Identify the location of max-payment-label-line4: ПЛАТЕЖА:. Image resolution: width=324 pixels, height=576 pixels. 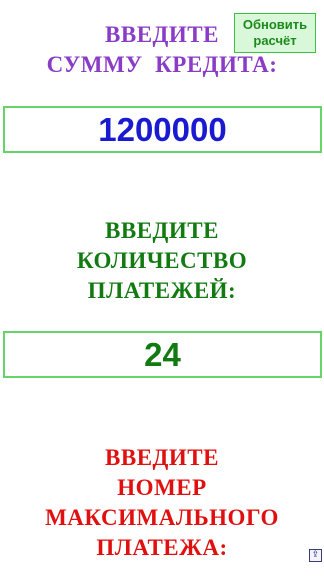
(162, 547).